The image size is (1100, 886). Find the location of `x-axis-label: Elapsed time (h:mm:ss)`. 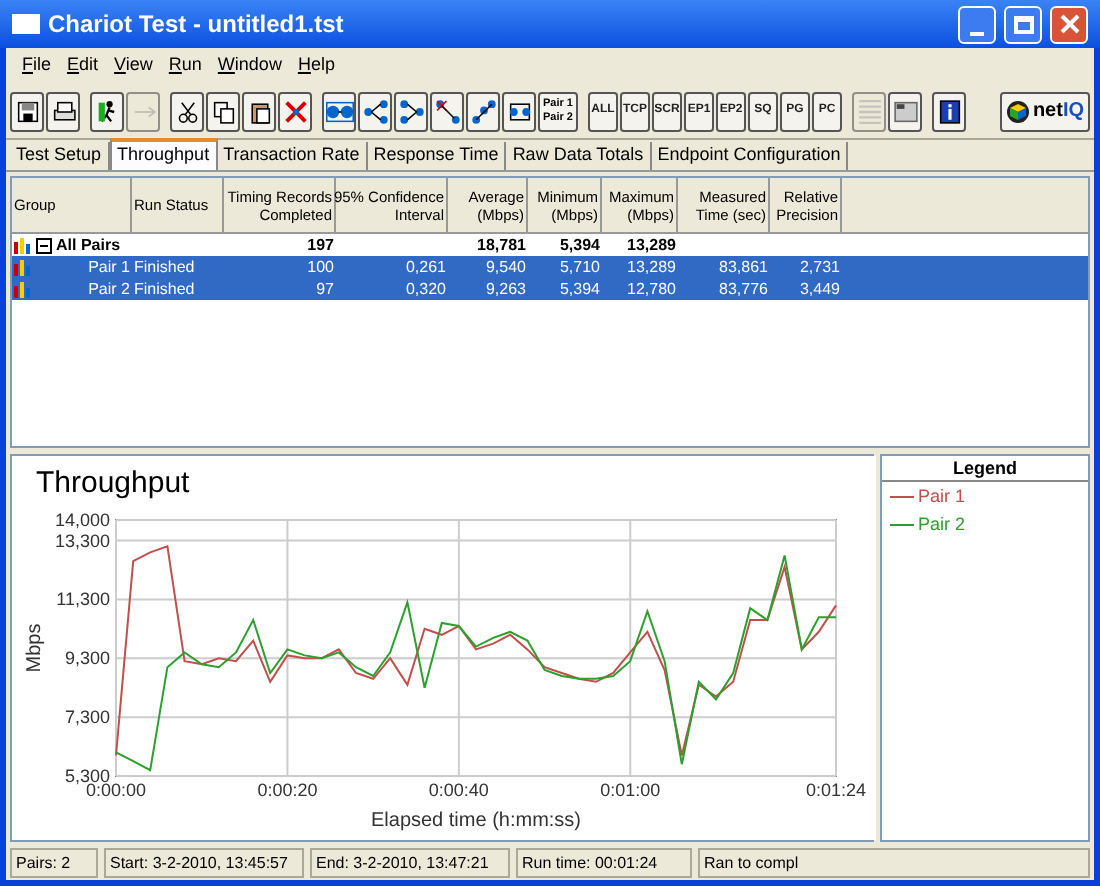

x-axis-label: Elapsed time (h:mm:ss) is located at coordinates (476, 821).